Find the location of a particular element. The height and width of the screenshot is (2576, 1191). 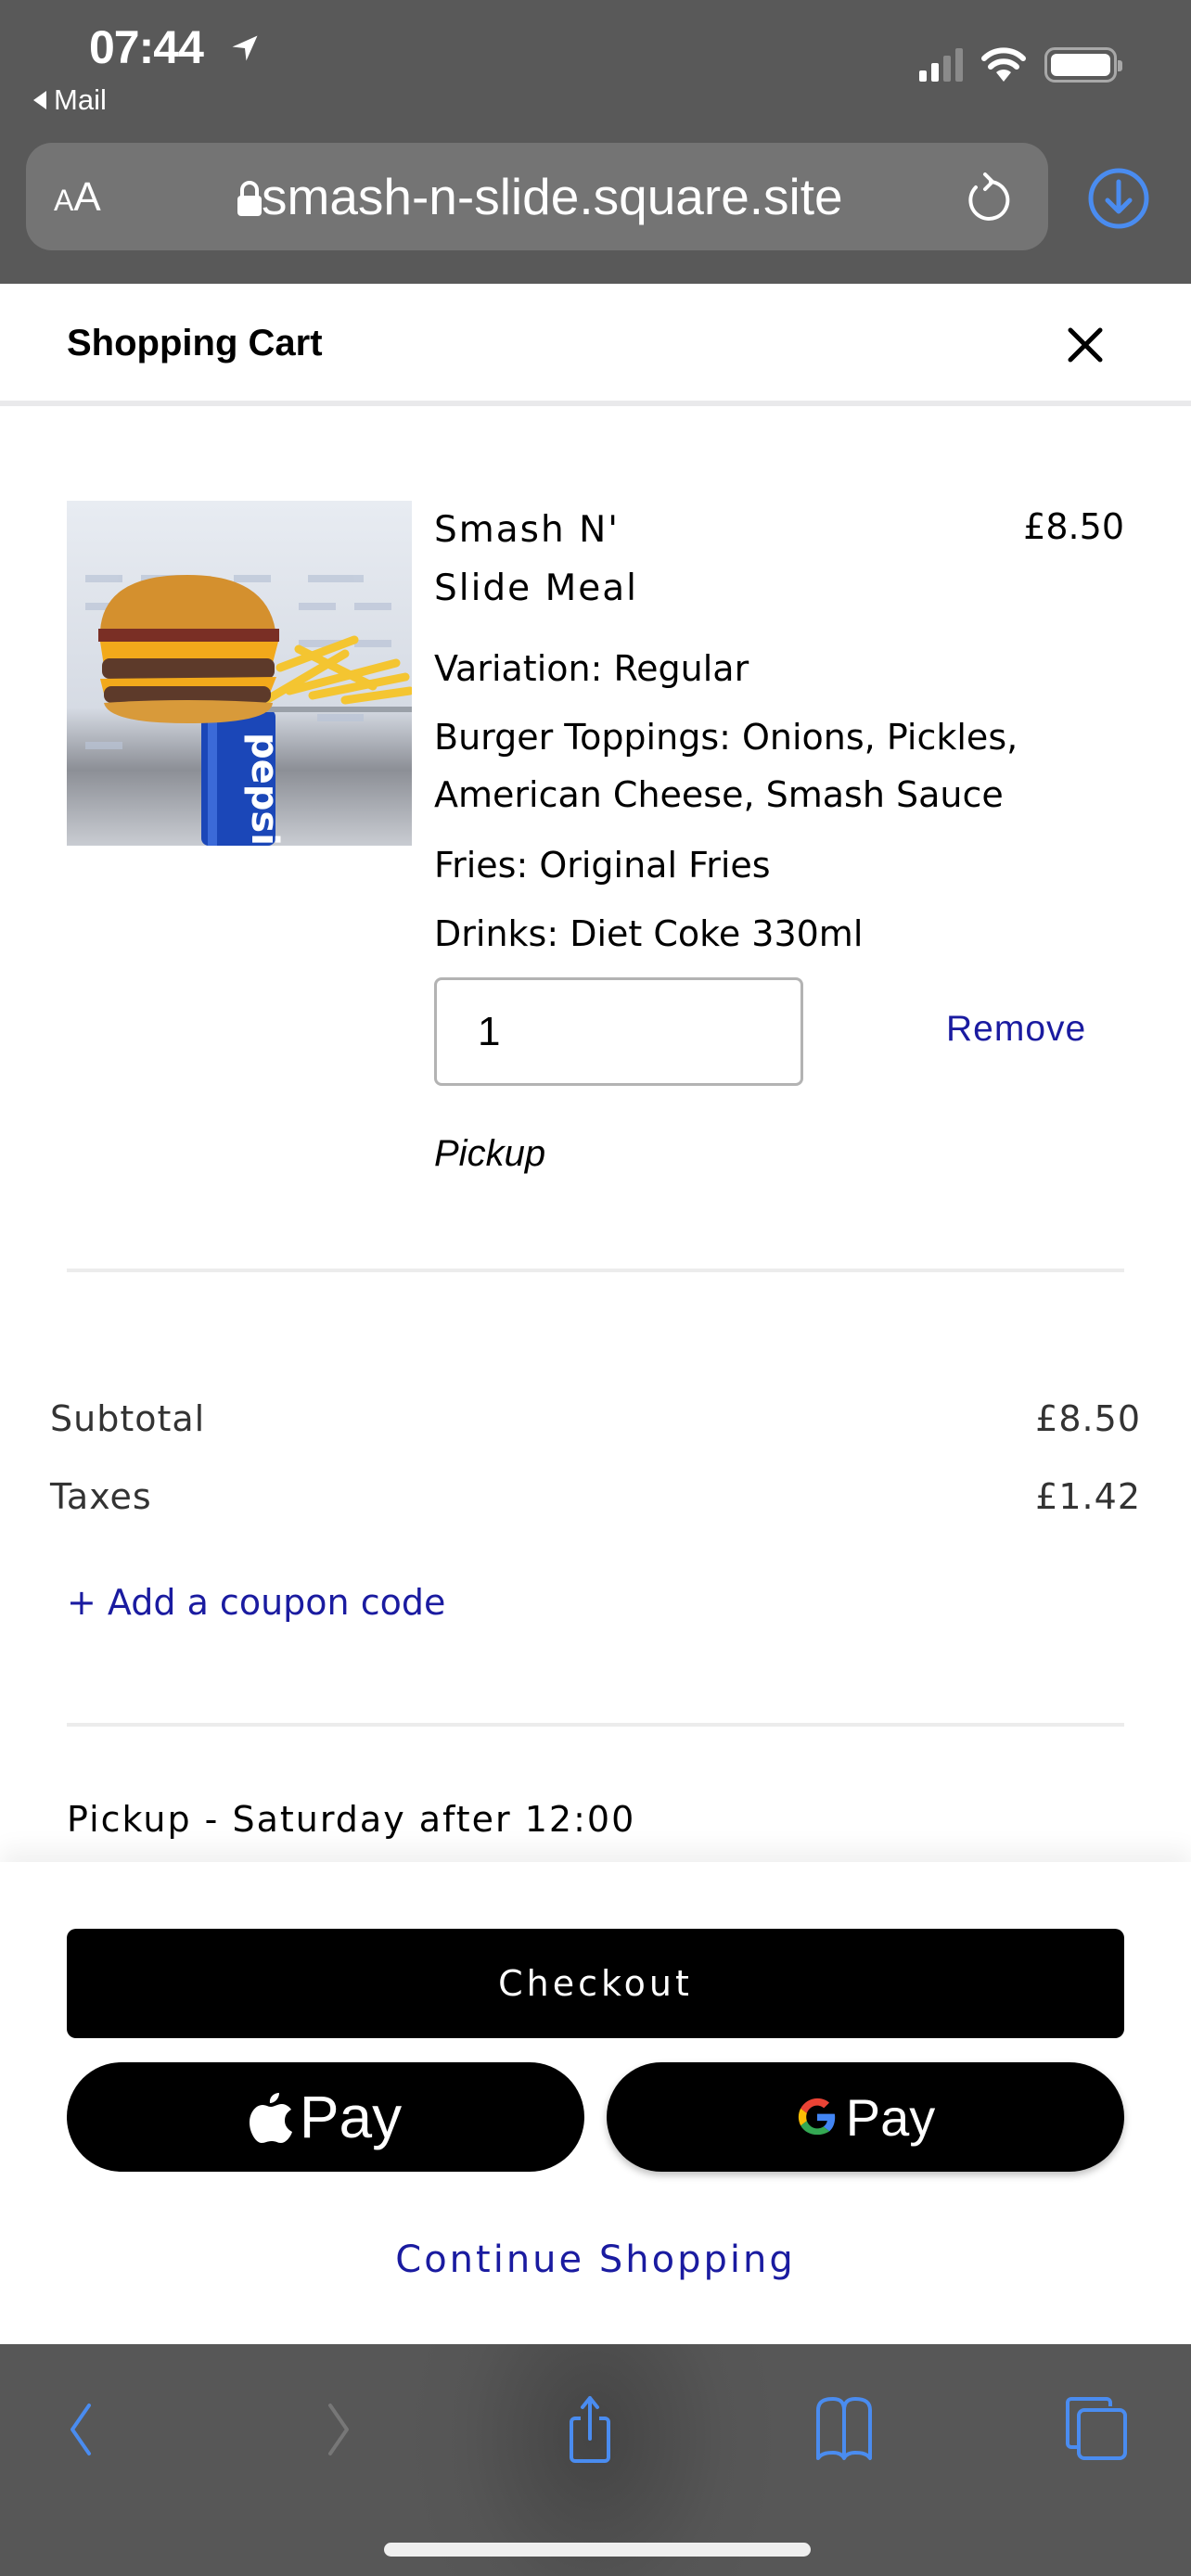

bookmarks-button is located at coordinates (844, 2430).